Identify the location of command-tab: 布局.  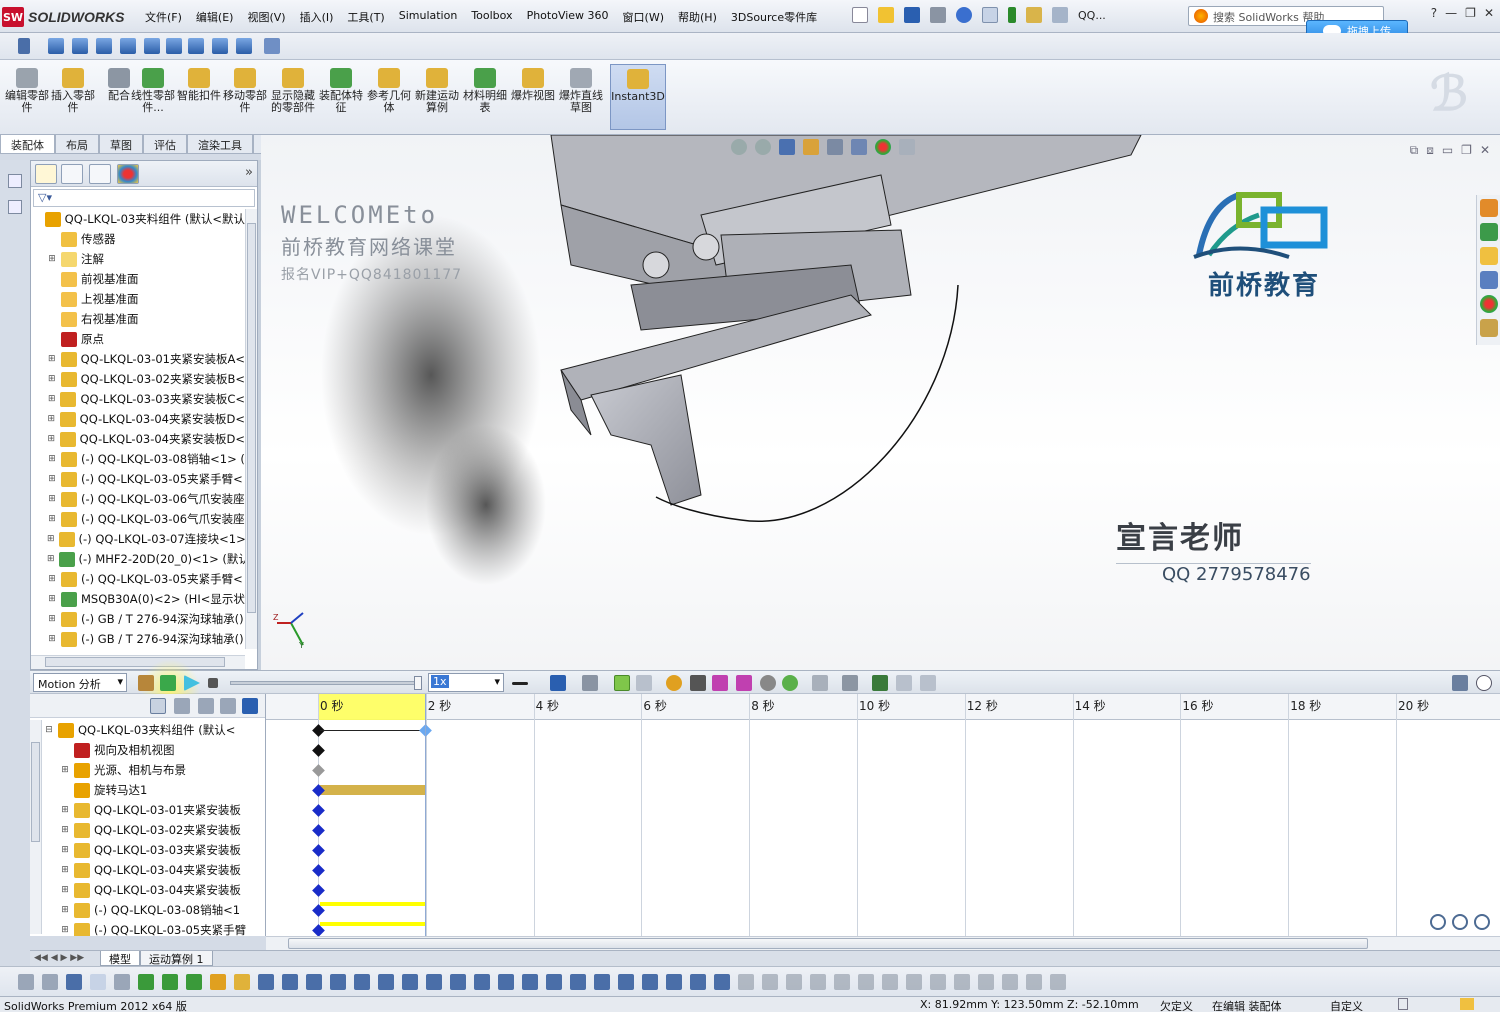
(77, 144).